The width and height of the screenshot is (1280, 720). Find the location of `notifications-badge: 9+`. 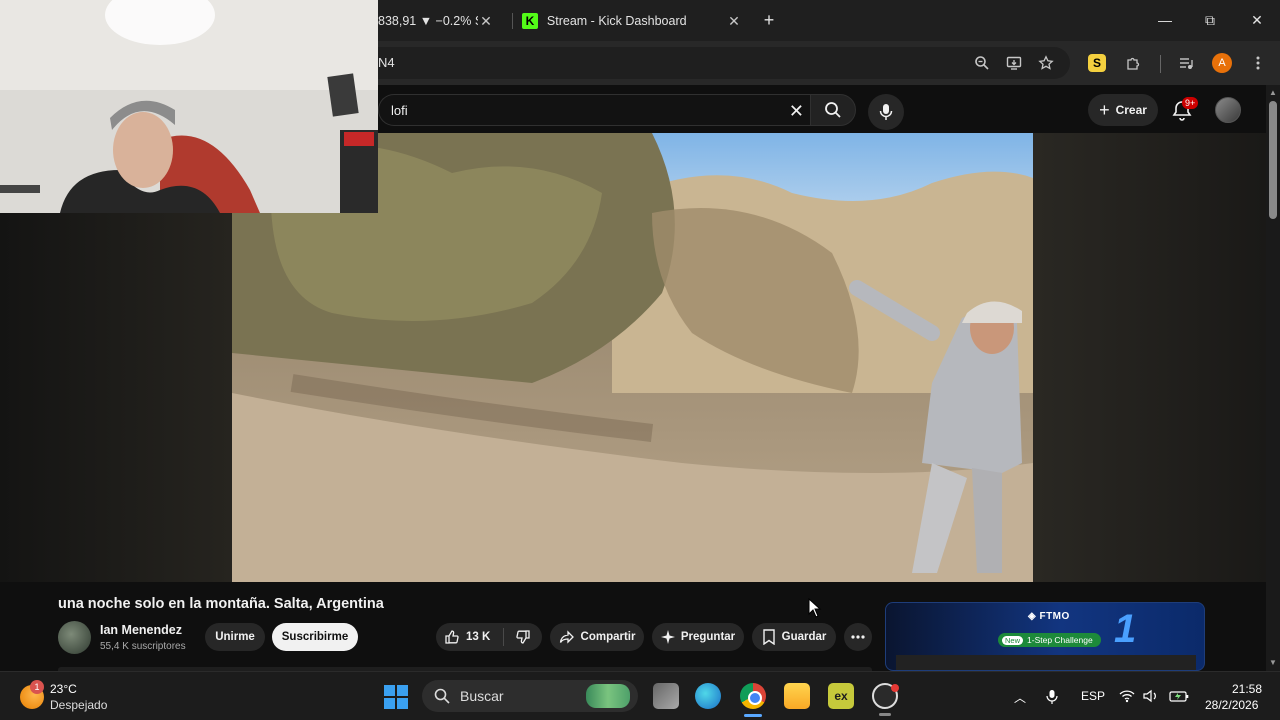

notifications-badge: 9+ is located at coordinates (1190, 103).